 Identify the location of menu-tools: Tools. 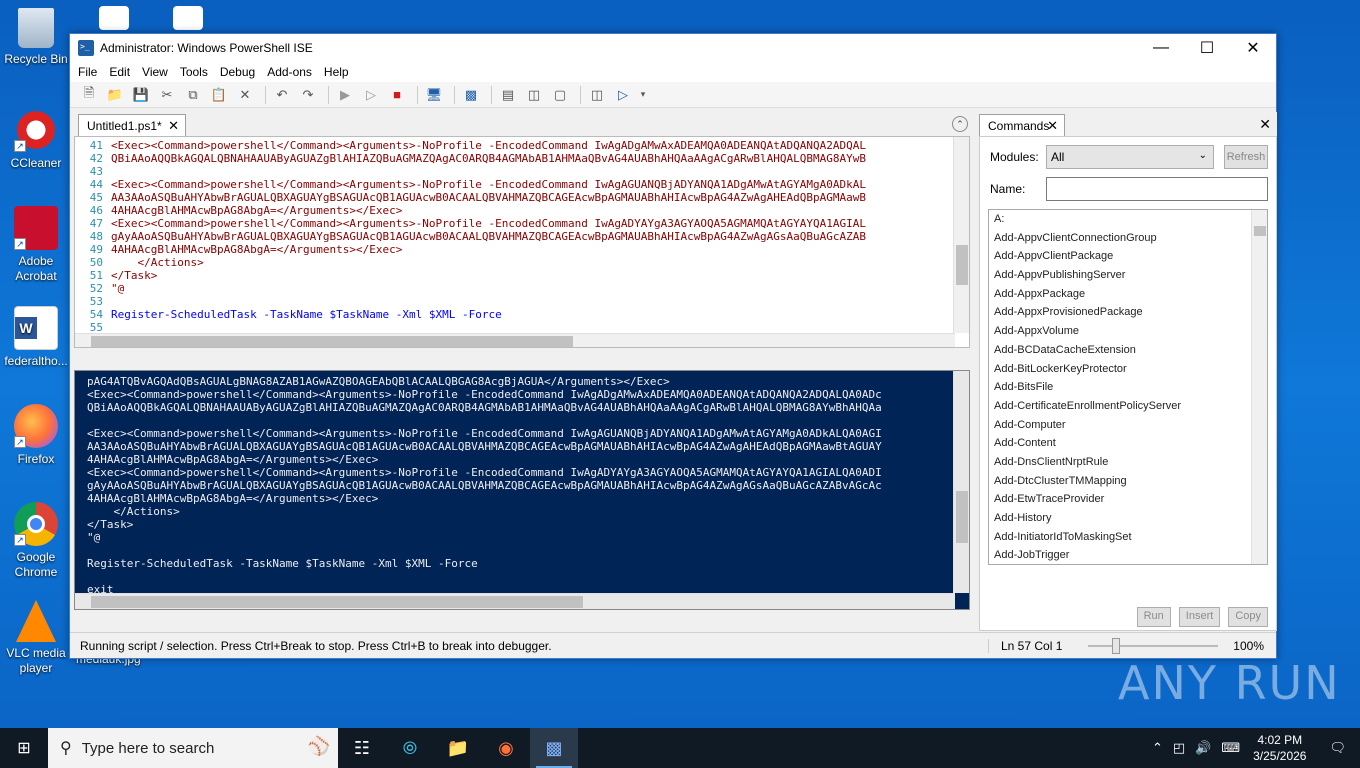
(194, 72).